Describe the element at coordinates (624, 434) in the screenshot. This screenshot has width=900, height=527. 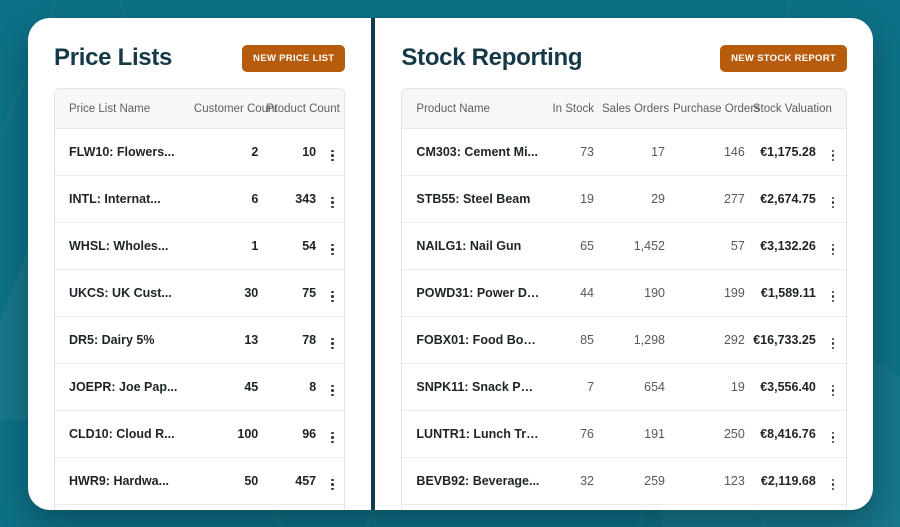
I see `table-row: LUNTR1: Lunch Tray 76 191 250 €8,416.76` at that location.